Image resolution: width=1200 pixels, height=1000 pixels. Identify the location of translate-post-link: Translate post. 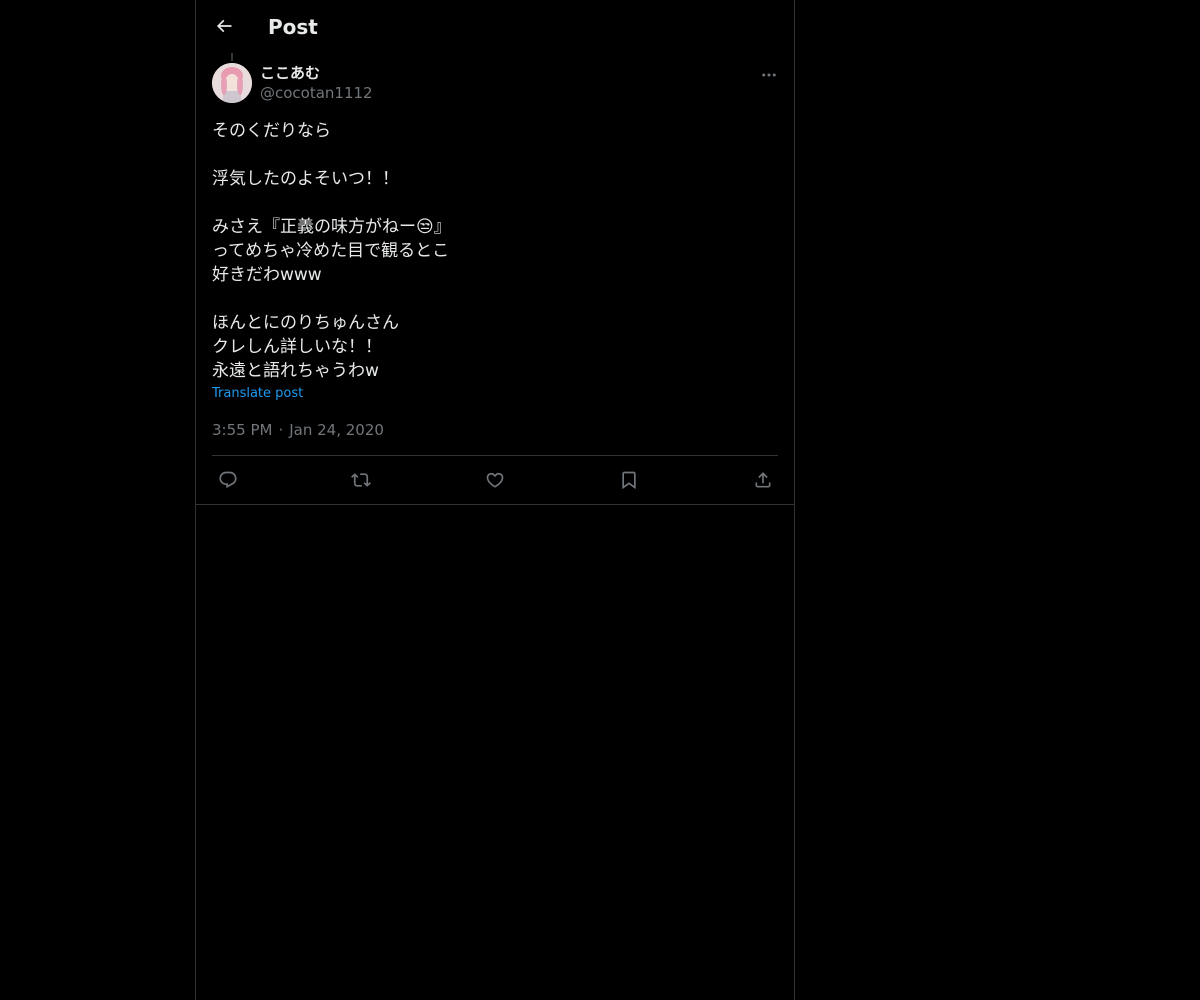
(257, 394).